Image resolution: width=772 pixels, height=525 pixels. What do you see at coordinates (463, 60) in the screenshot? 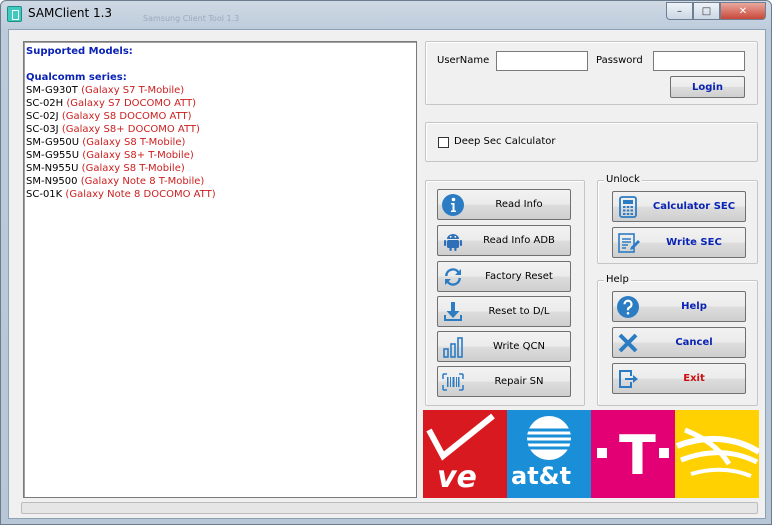
I see `username-label: UserName` at bounding box center [463, 60].